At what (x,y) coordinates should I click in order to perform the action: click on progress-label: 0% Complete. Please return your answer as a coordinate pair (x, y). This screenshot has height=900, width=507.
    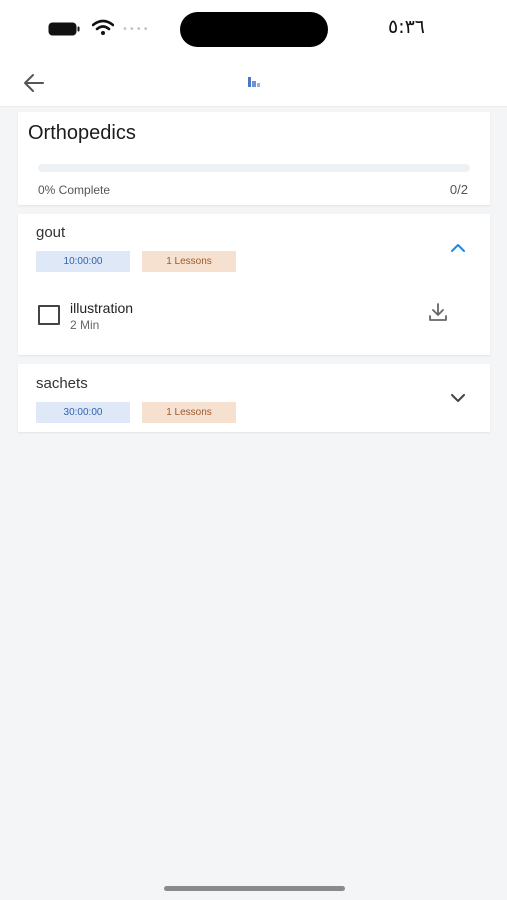
    Looking at the image, I should click on (74, 190).